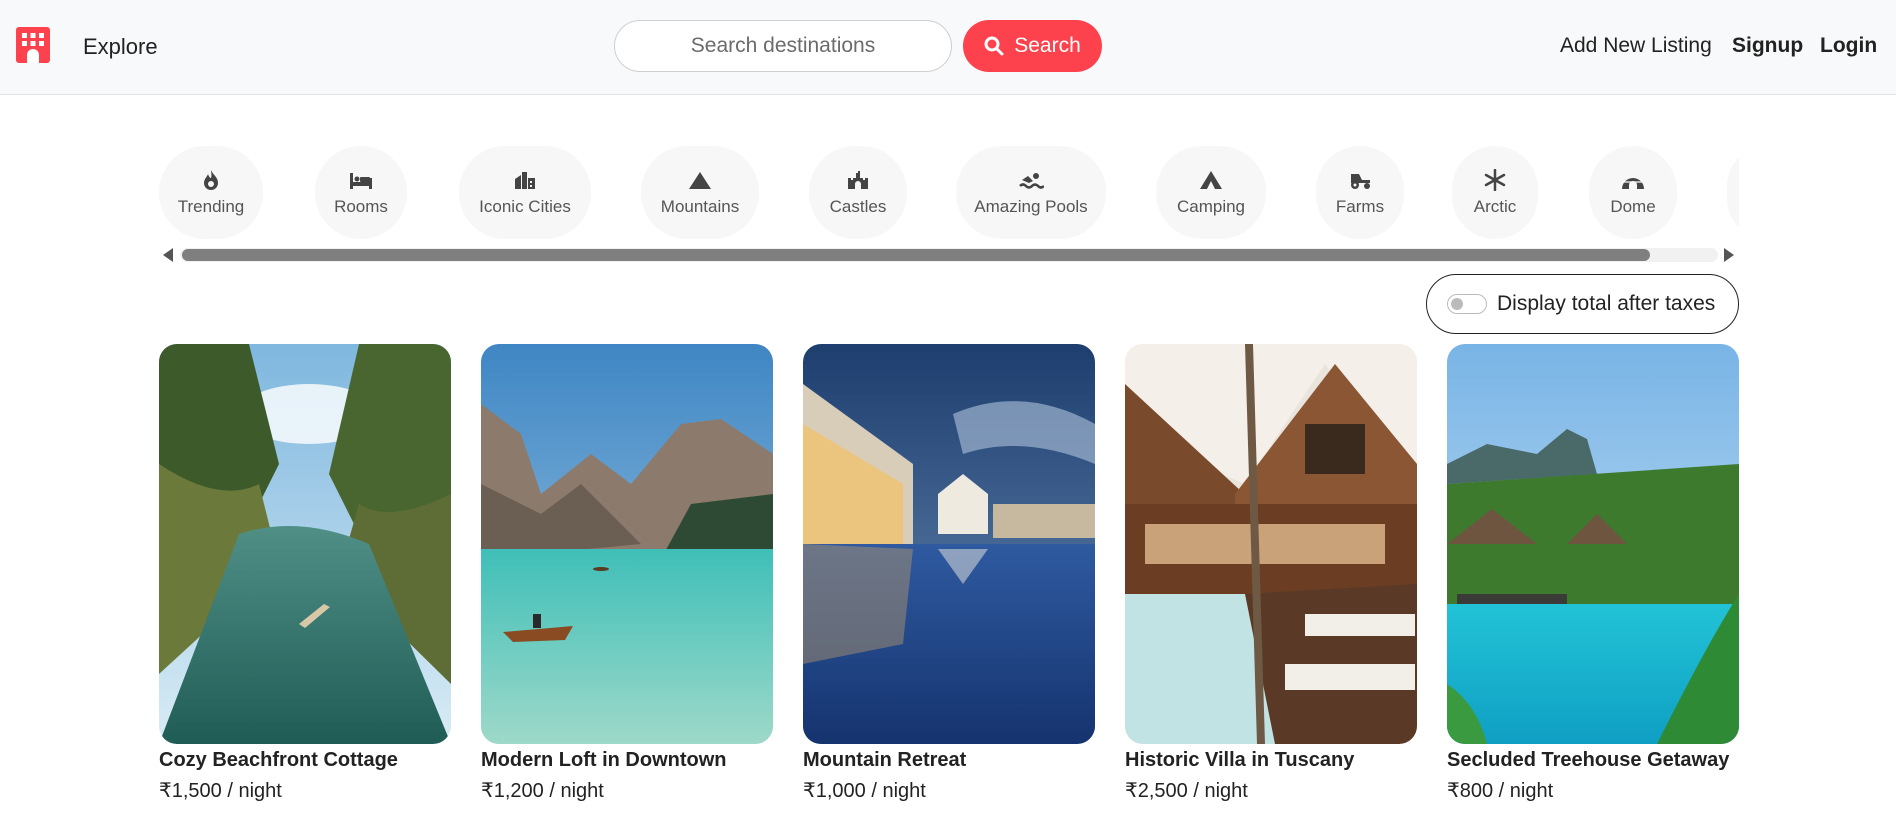  What do you see at coordinates (1186, 791) in the screenshot?
I see `listing-price: ₹2,500 / night` at bounding box center [1186, 791].